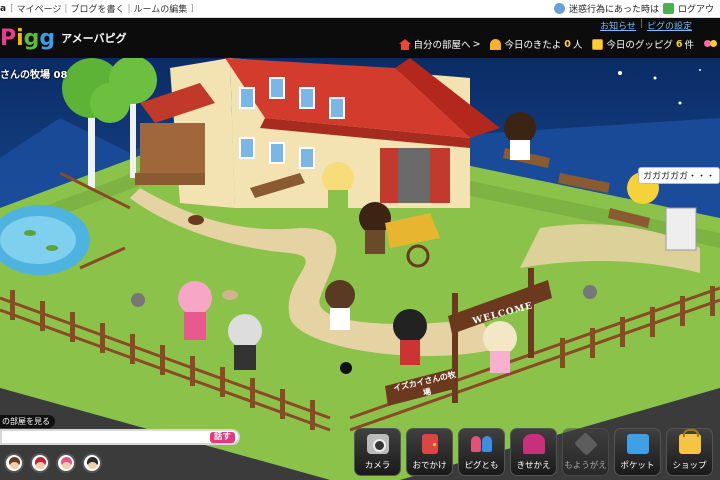  What do you see at coordinates (679, 44) in the screenshot?
I see `gupigu-count: 6` at bounding box center [679, 44].